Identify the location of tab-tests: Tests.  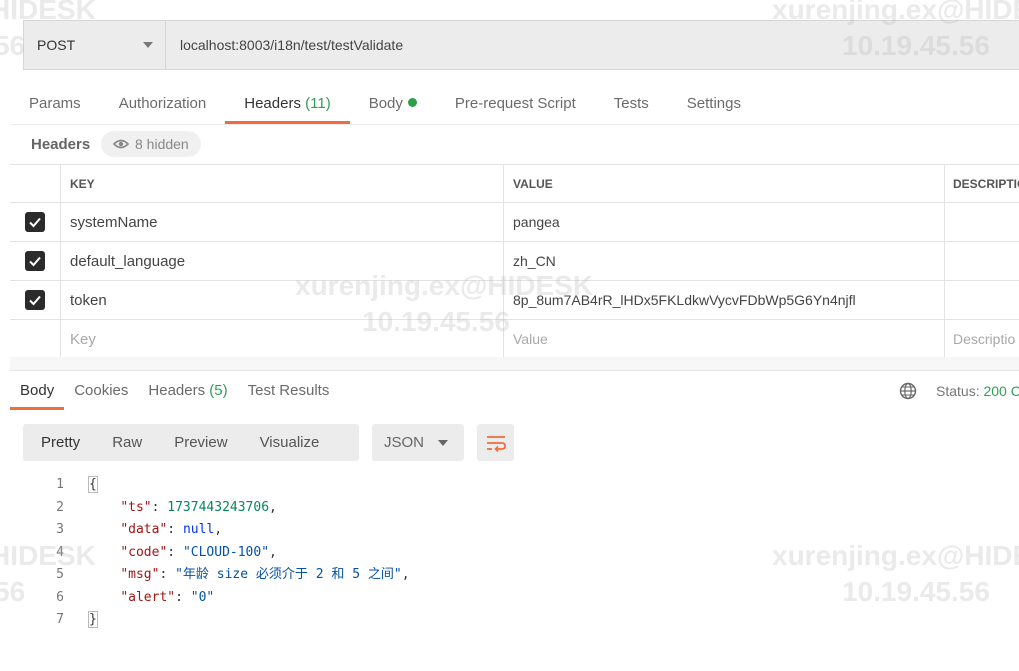
(631, 104).